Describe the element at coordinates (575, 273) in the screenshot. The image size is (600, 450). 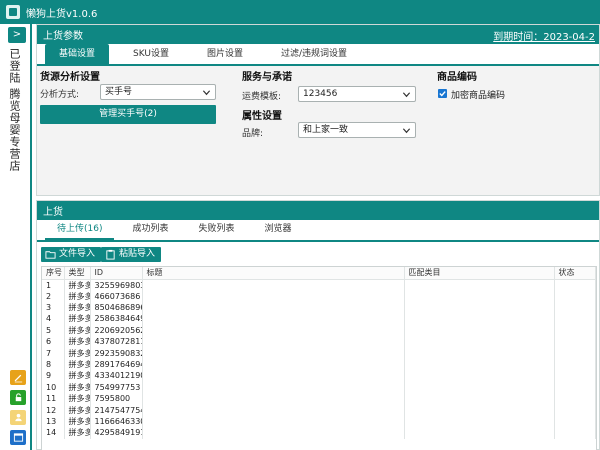
I see `column-header: 状态` at that location.